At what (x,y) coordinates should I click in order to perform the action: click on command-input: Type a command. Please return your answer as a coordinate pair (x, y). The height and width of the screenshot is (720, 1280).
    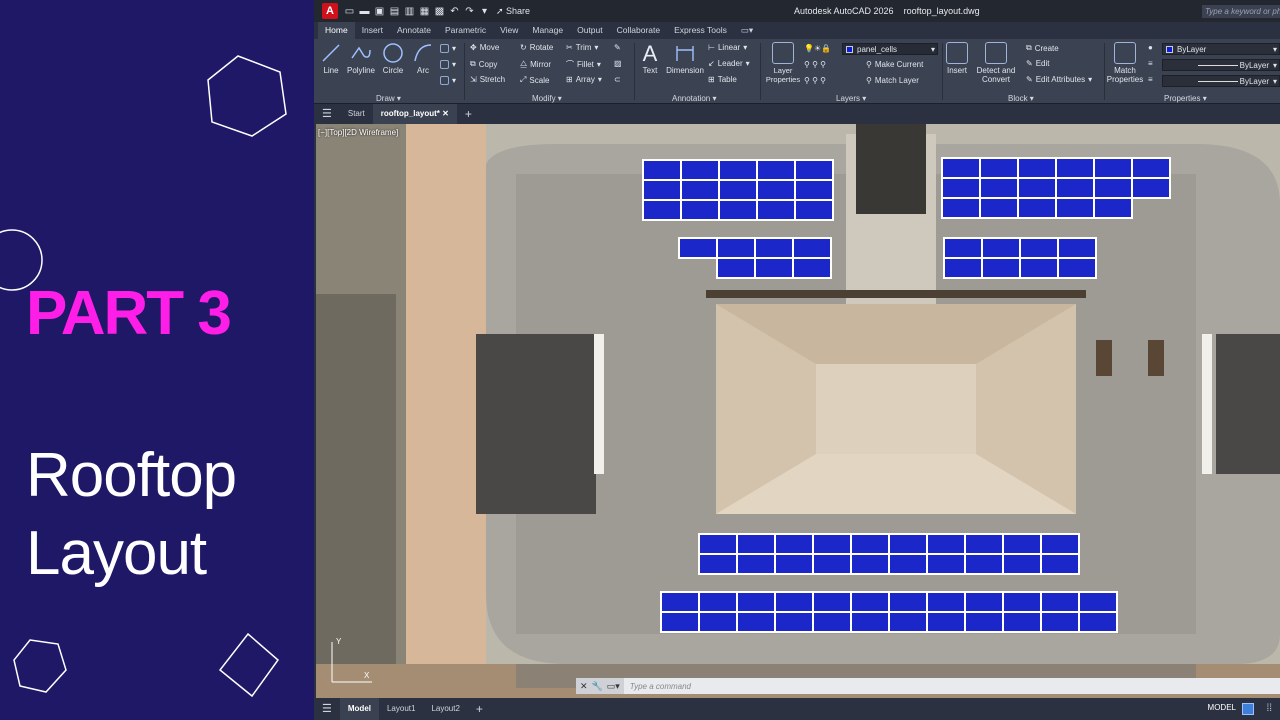
    Looking at the image, I should click on (660, 686).